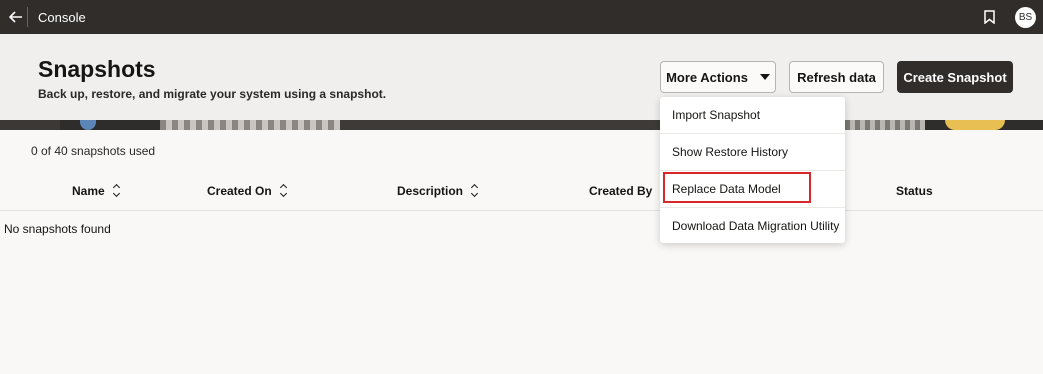 The image size is (1043, 374). What do you see at coordinates (239, 191) in the screenshot?
I see `column-label: Created On` at bounding box center [239, 191].